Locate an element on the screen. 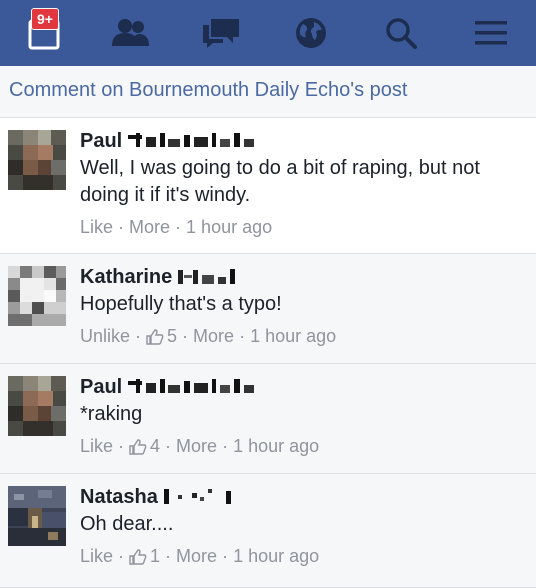  like-count: 4 is located at coordinates (155, 446).